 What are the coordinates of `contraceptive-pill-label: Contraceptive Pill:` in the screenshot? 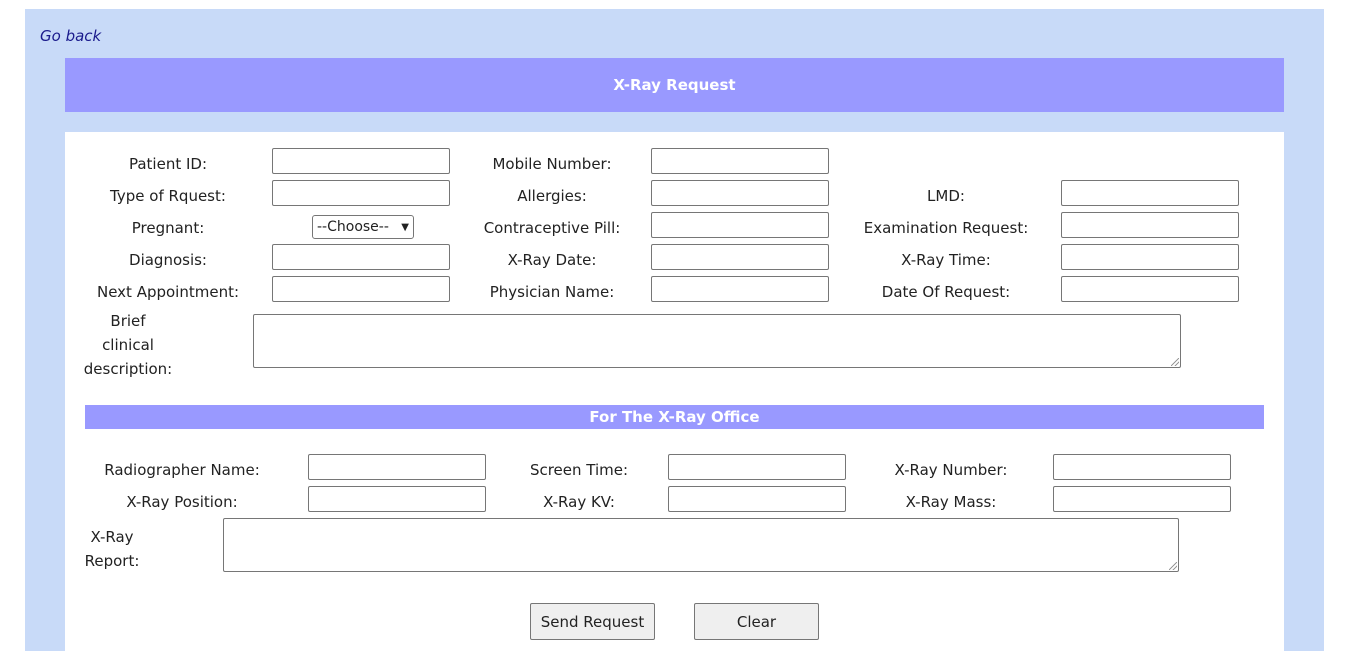 It's located at (552, 228).